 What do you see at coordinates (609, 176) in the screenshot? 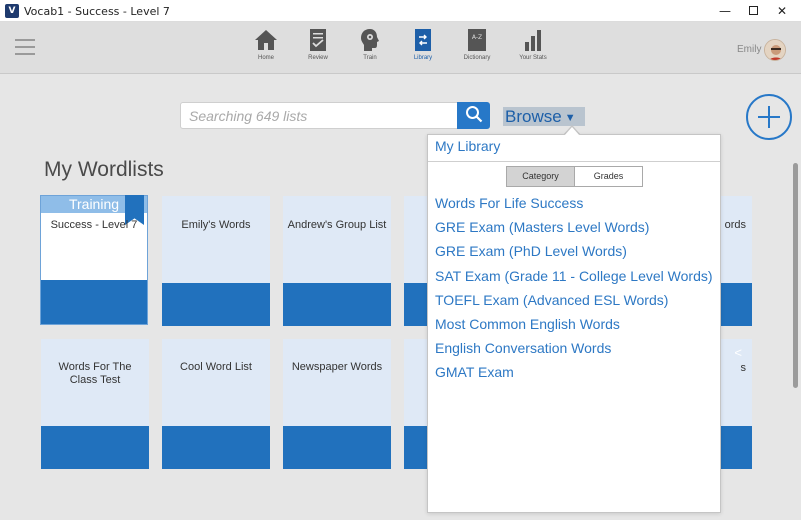
I see `tab-grades: Grades` at bounding box center [609, 176].